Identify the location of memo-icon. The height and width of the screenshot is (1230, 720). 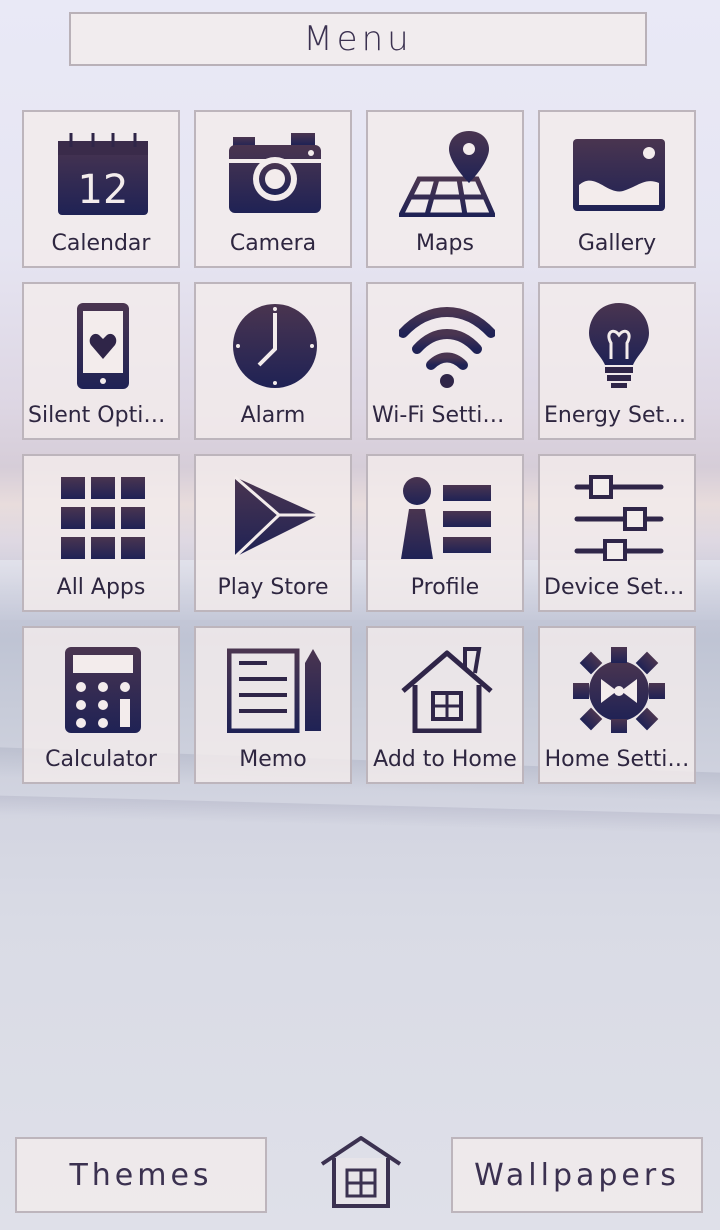
(275, 690).